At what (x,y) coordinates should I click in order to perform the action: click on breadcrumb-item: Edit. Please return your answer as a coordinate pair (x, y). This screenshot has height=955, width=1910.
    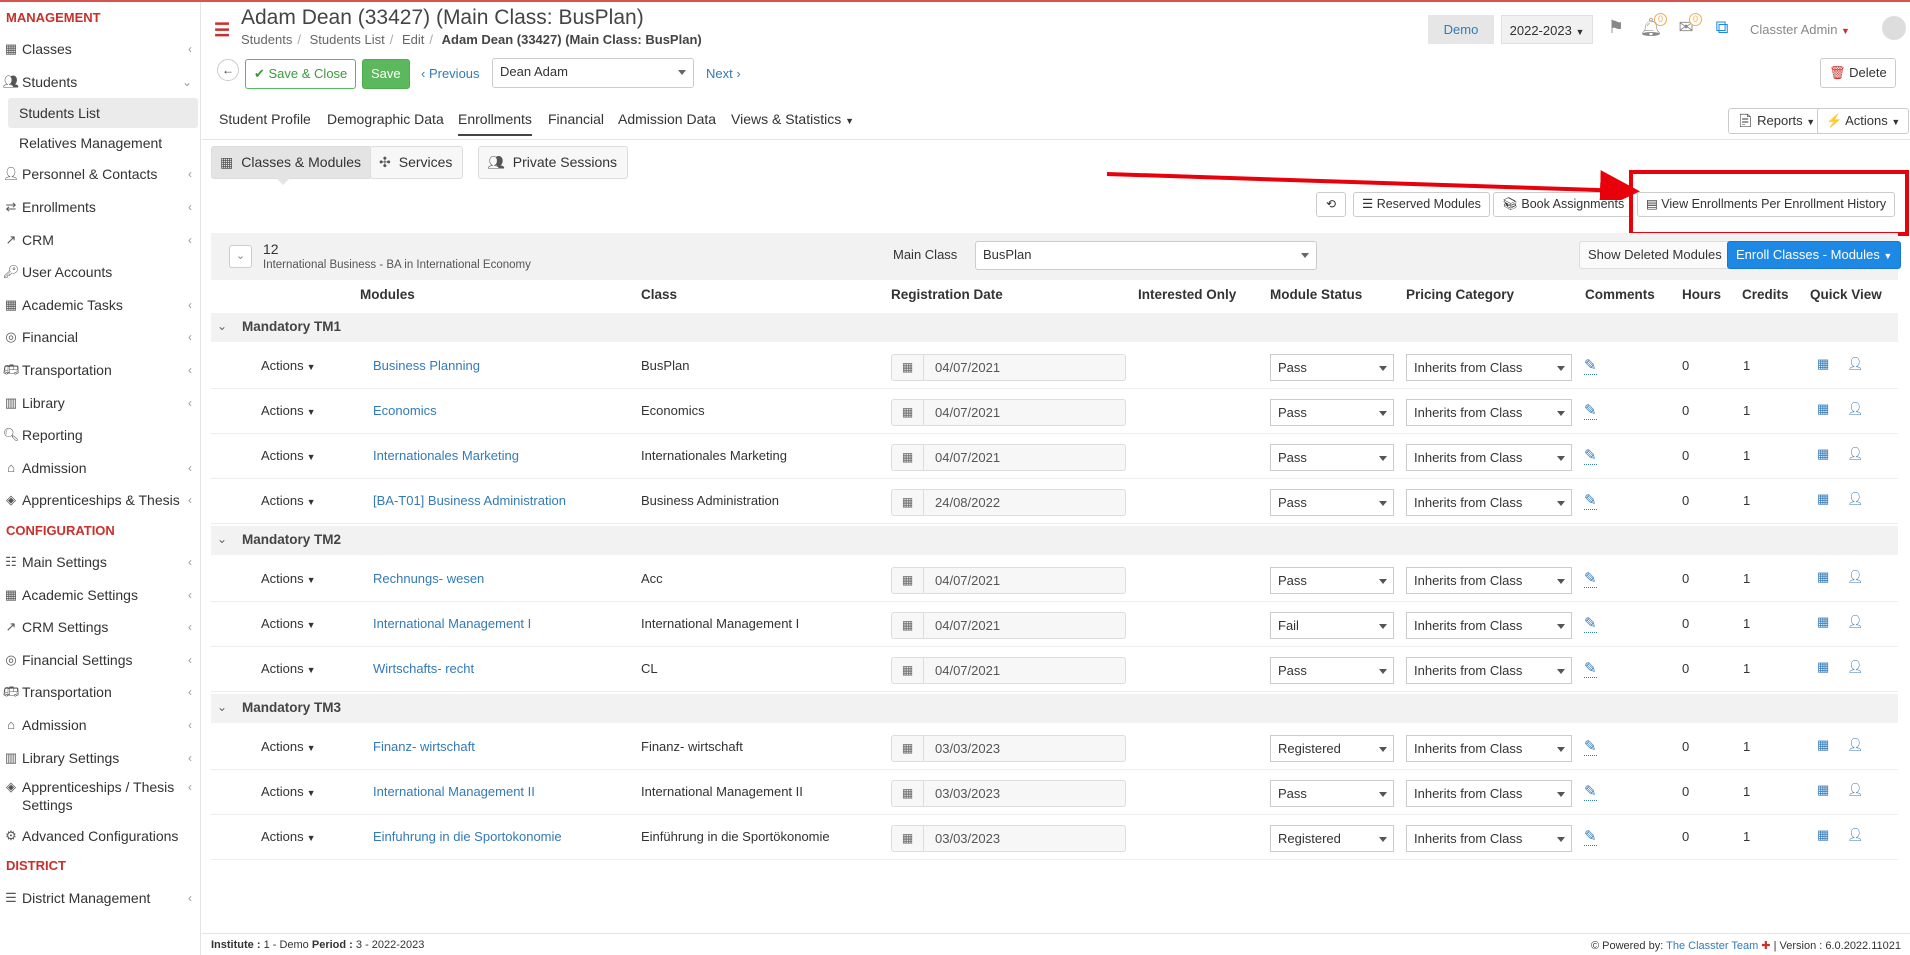
    Looking at the image, I should click on (413, 39).